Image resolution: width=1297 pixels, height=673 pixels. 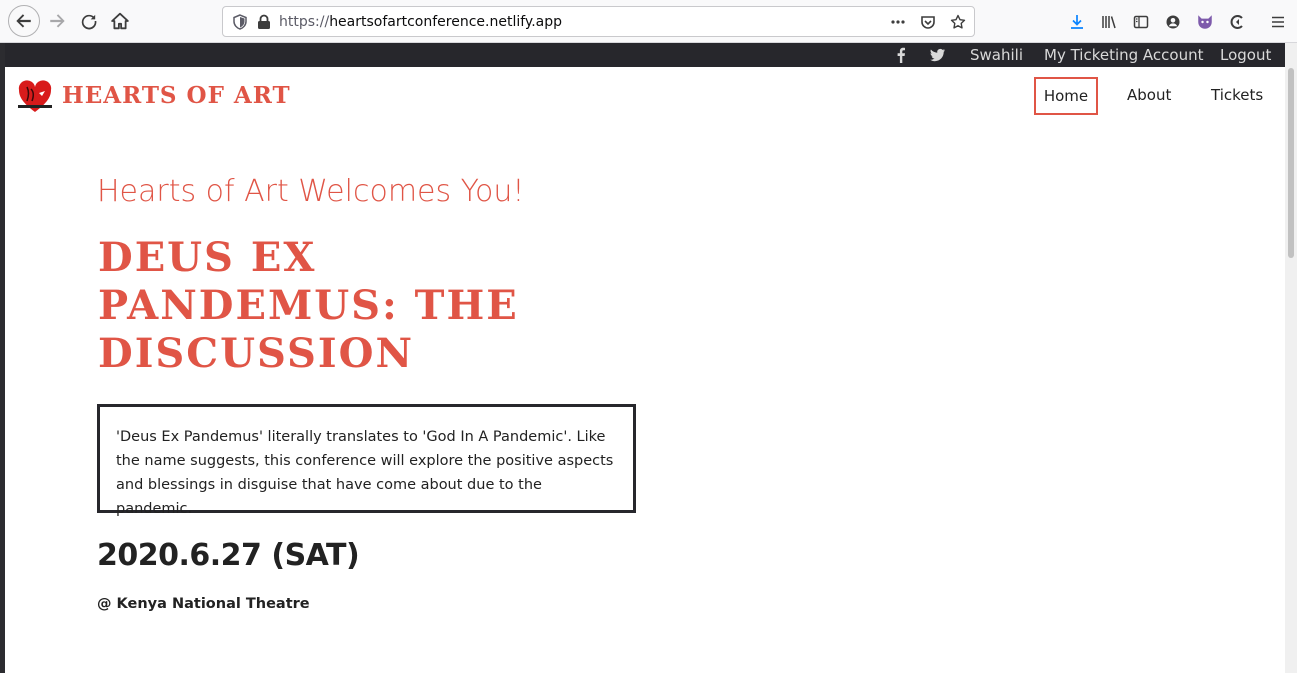 What do you see at coordinates (176, 95) in the screenshot?
I see `site-logo-text: Hearts of Art` at bounding box center [176, 95].